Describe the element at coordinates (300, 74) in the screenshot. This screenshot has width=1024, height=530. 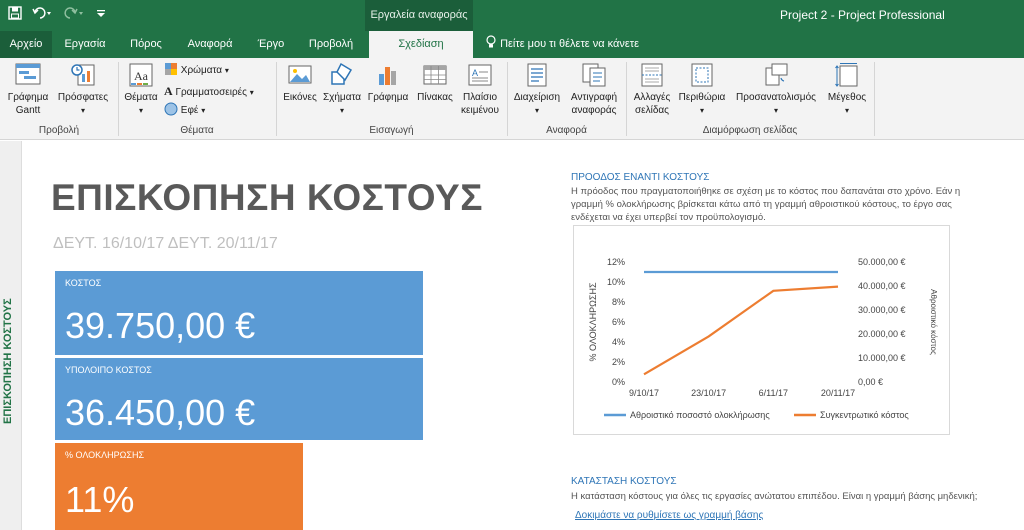
I see `image-icon` at that location.